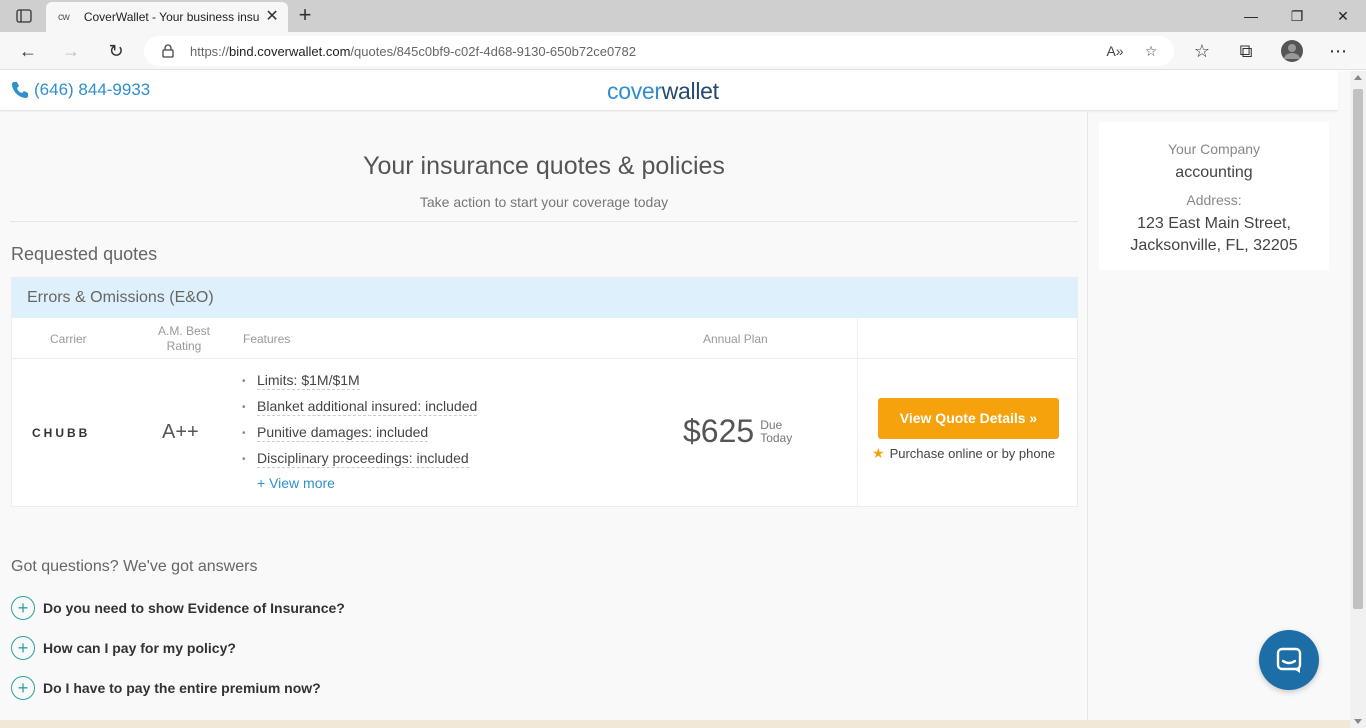 This screenshot has height=728, width=1366. What do you see at coordinates (1246, 51) in the screenshot?
I see `collections-icon: ⧉` at bounding box center [1246, 51].